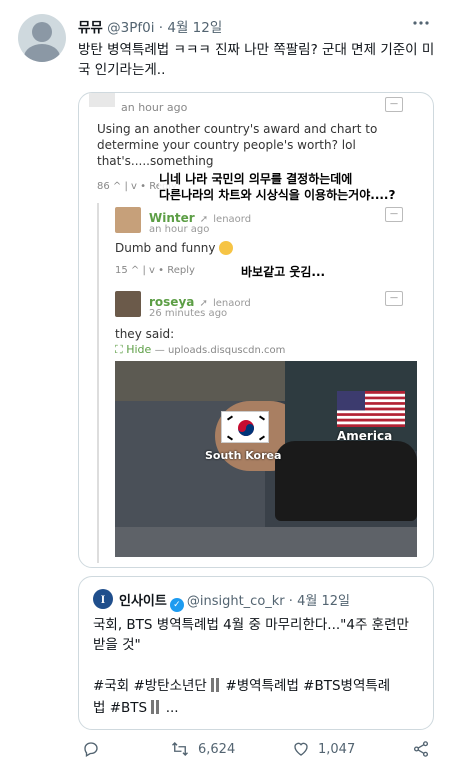 The height and width of the screenshot is (776, 450). I want to click on overlay1-line1: 니네 나라 국민의 의무를 결정하는데에, so click(256, 179).